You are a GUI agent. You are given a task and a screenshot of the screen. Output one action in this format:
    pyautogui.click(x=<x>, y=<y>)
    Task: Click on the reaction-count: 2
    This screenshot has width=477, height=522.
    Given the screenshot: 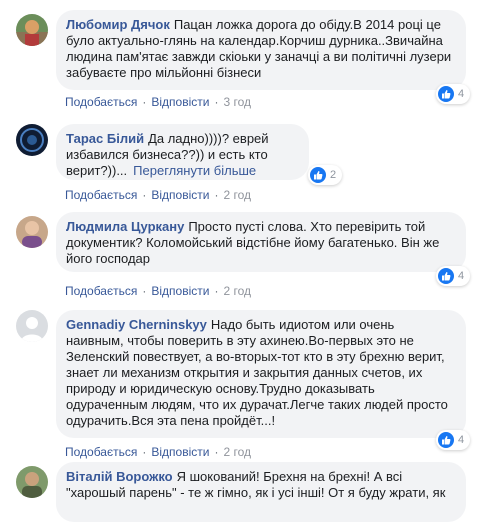 What is the action you would take?
    pyautogui.click(x=325, y=175)
    